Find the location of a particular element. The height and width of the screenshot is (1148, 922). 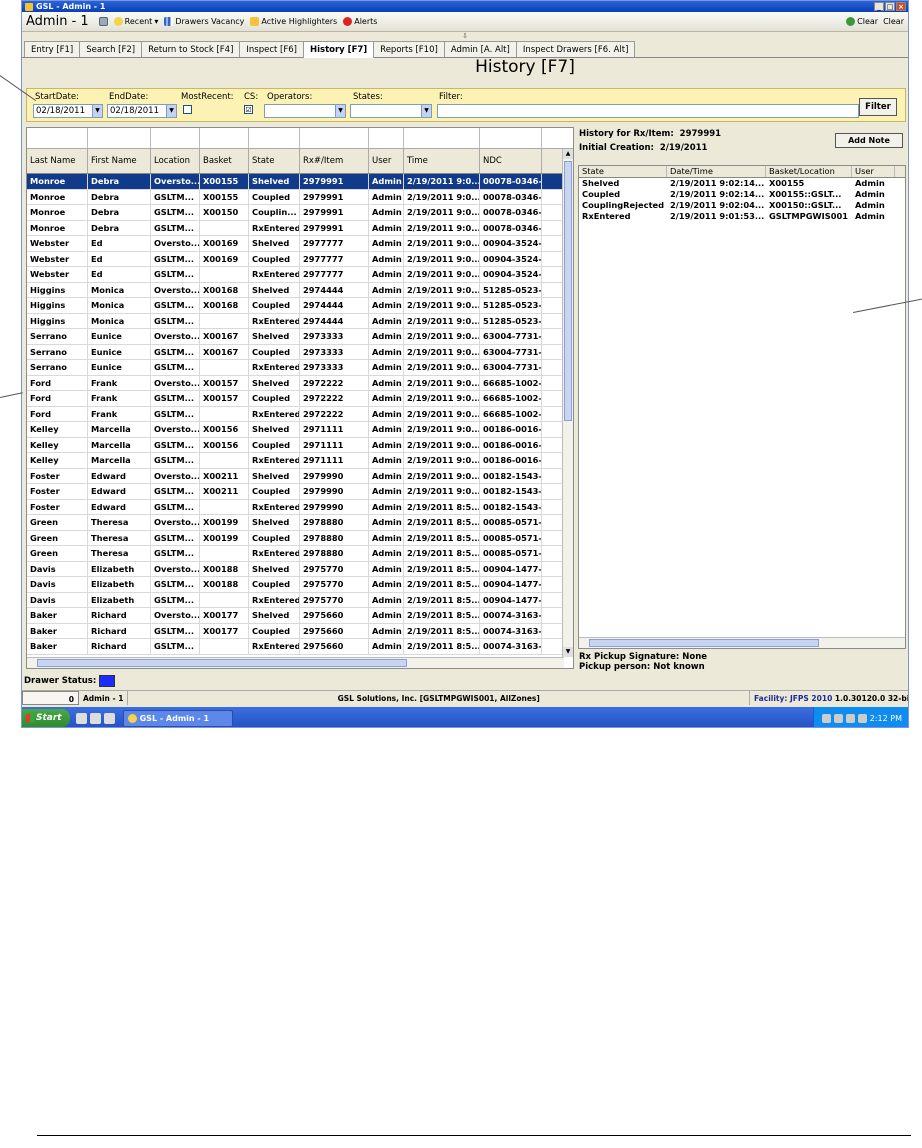

close-button: × is located at coordinates (901, 6).